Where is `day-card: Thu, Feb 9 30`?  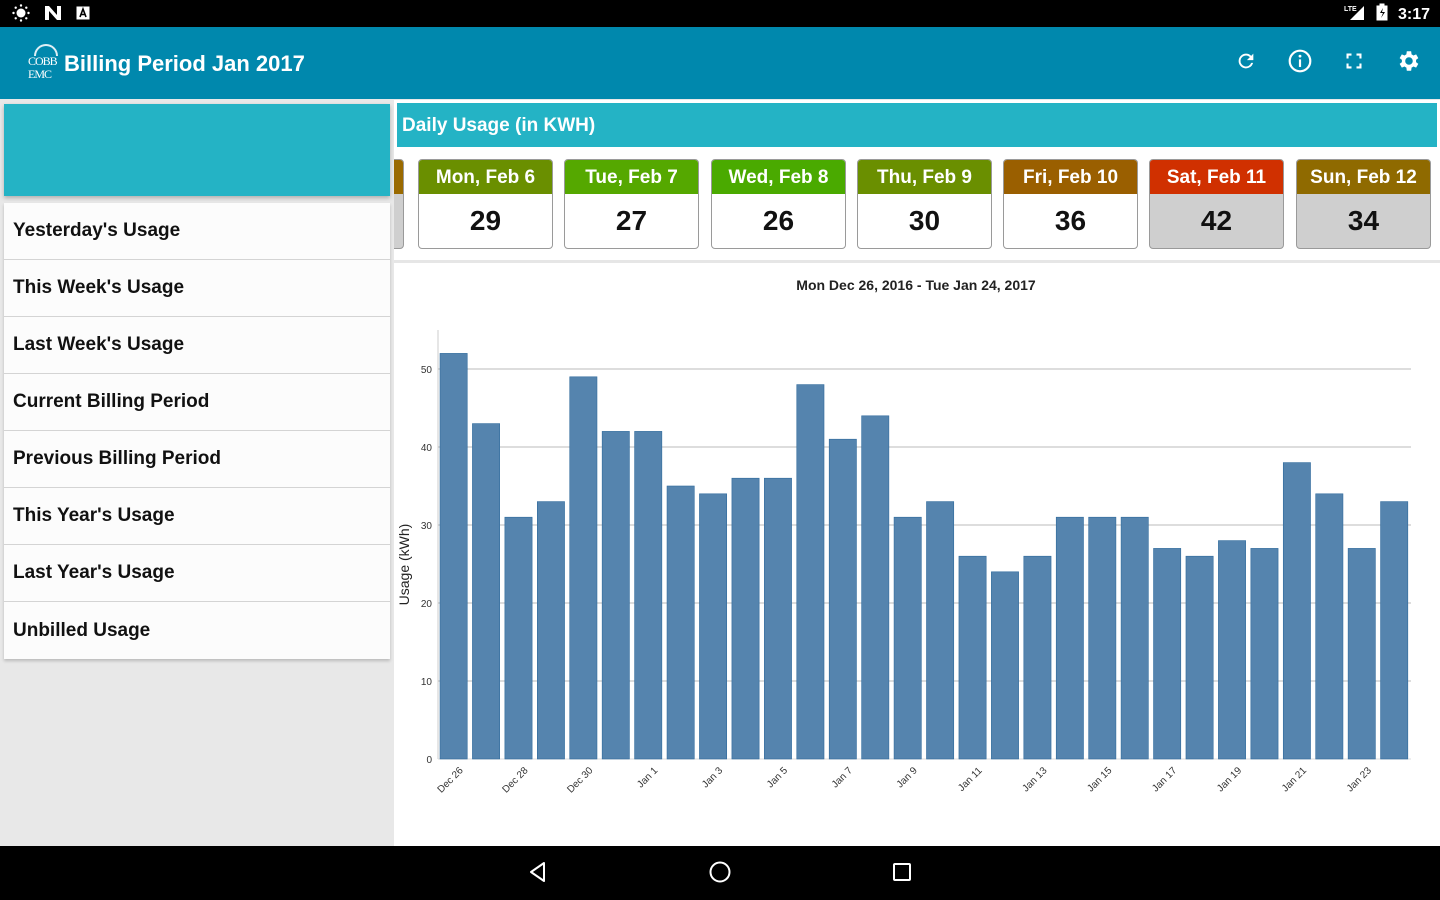
day-card: Thu, Feb 9 30 is located at coordinates (924, 204).